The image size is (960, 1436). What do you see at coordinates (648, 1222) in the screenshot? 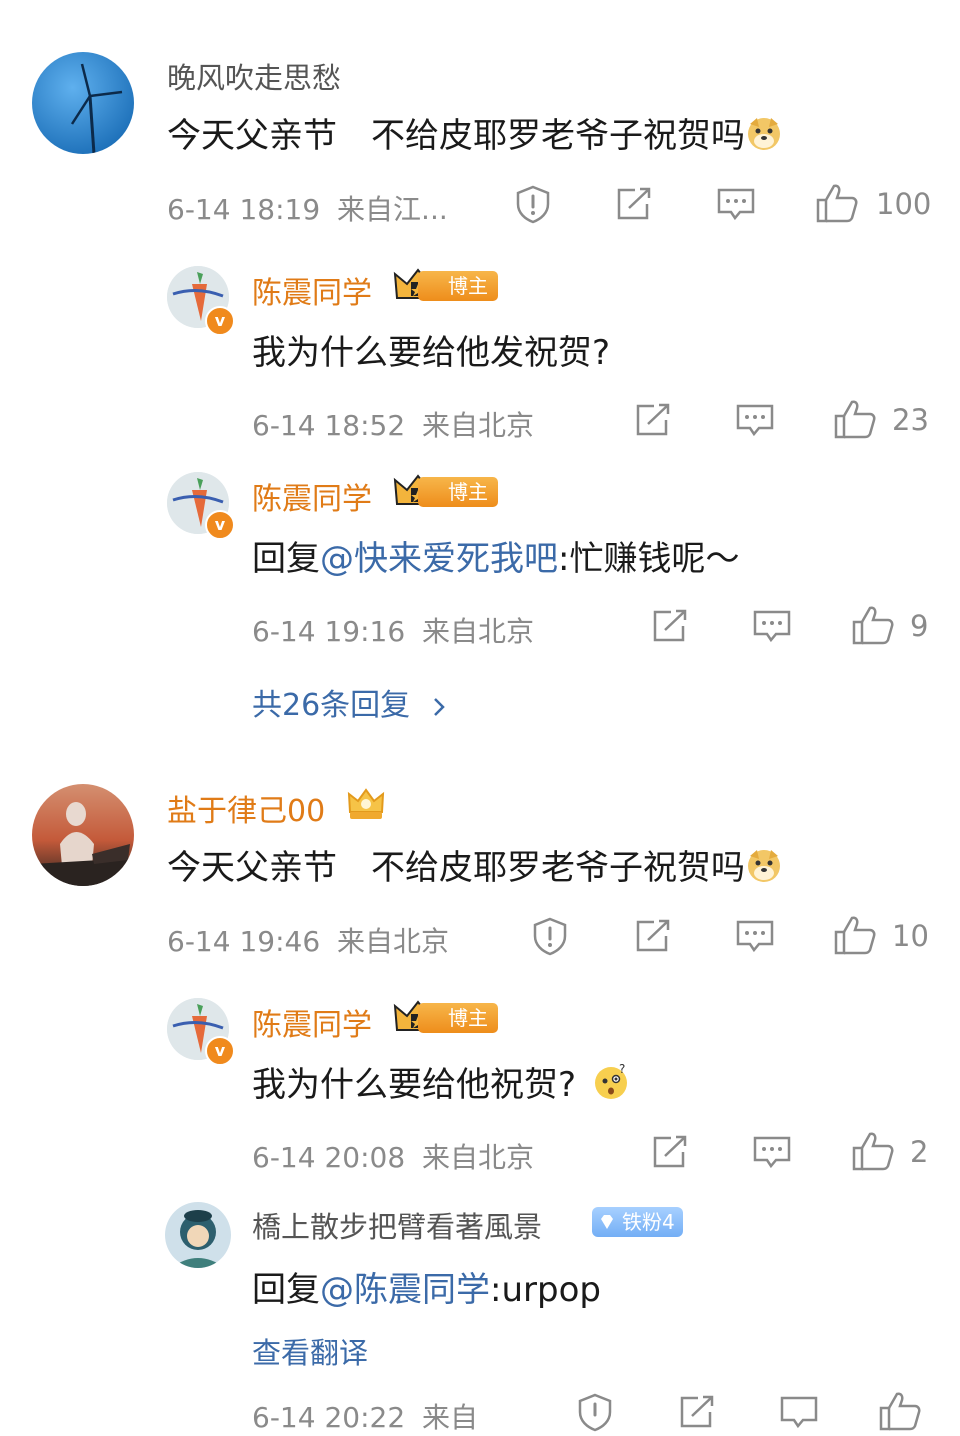
I see `fan-badge-label: 铁粉4` at bounding box center [648, 1222].